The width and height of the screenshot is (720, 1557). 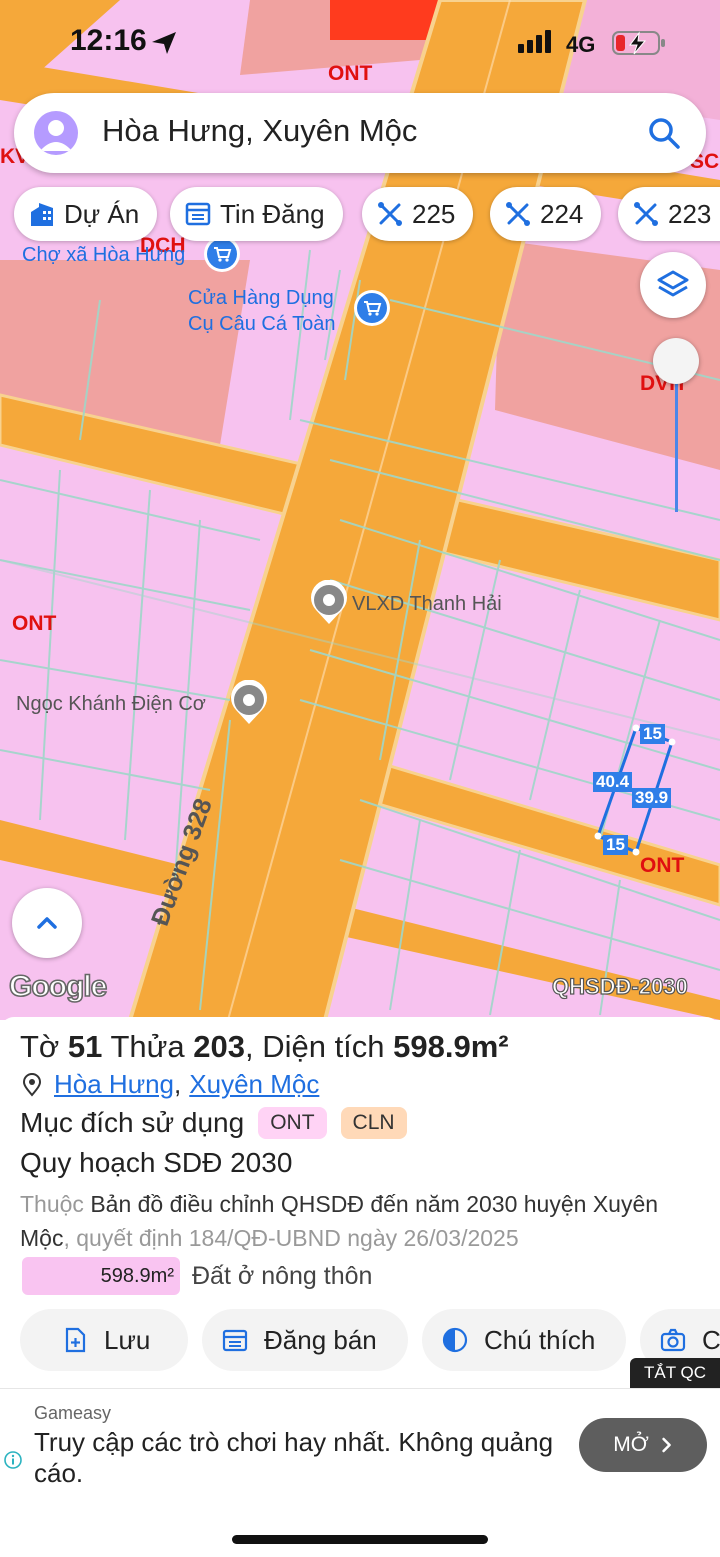 What do you see at coordinates (73, 1413) in the screenshot?
I see `ad-source: Gameasy` at bounding box center [73, 1413].